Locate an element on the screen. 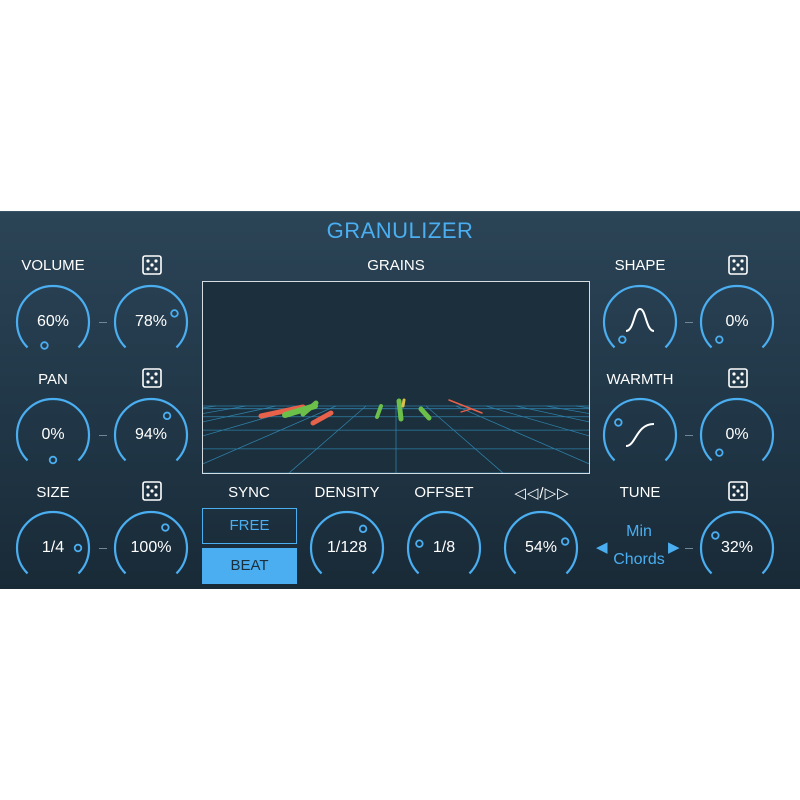 This screenshot has width=800, height=800. warmth-random-knob: 0% is located at coordinates (737, 435).